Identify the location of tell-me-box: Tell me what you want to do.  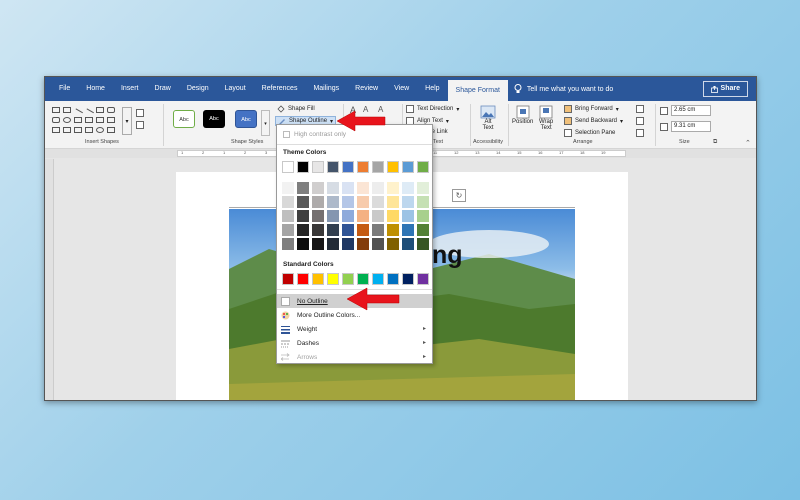
(563, 89).